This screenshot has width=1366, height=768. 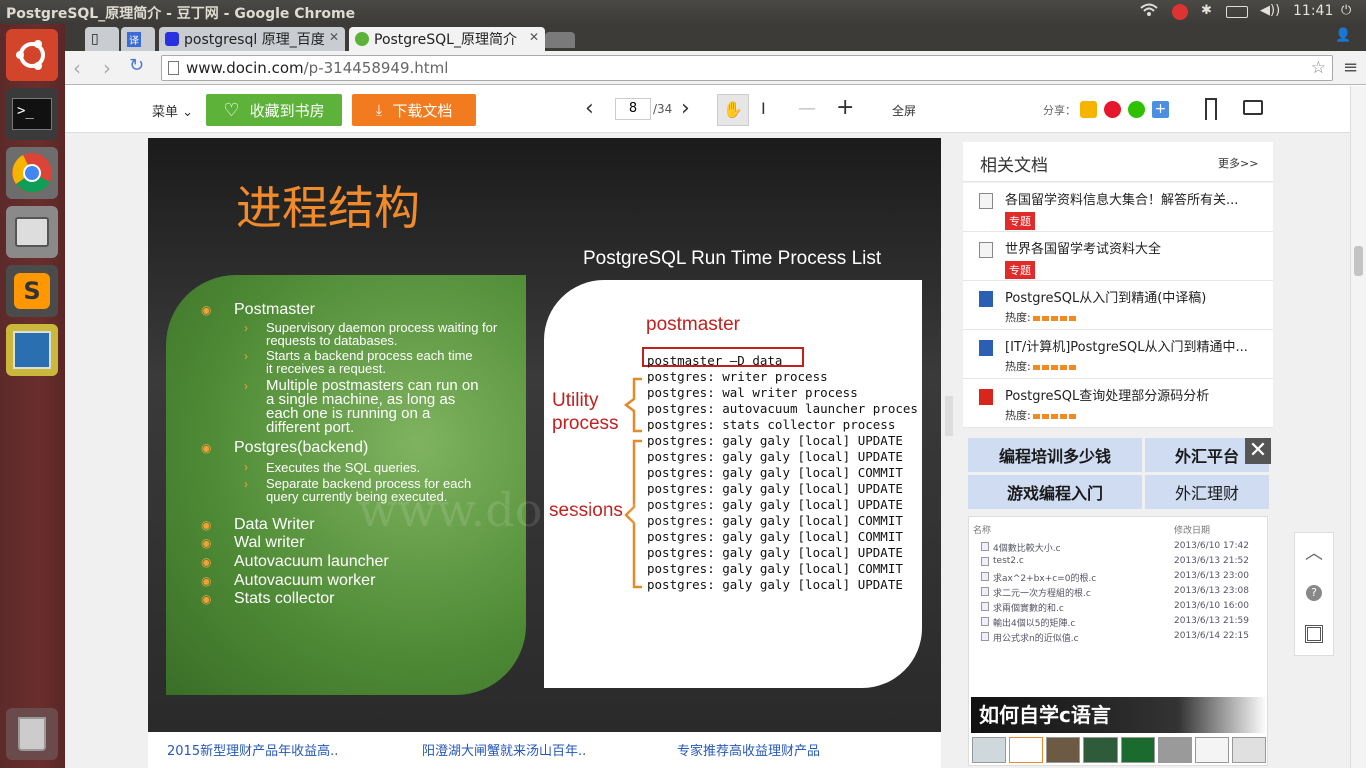 I want to click on prev-page-icon: ‹, so click(x=589, y=108).